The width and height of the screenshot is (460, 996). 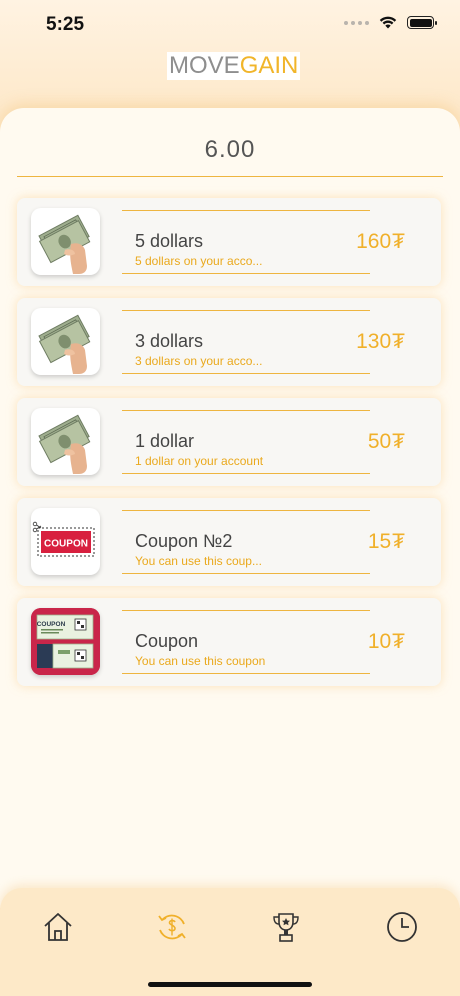 What do you see at coordinates (356, 22) in the screenshot?
I see `cellular-signal-icon` at bounding box center [356, 22].